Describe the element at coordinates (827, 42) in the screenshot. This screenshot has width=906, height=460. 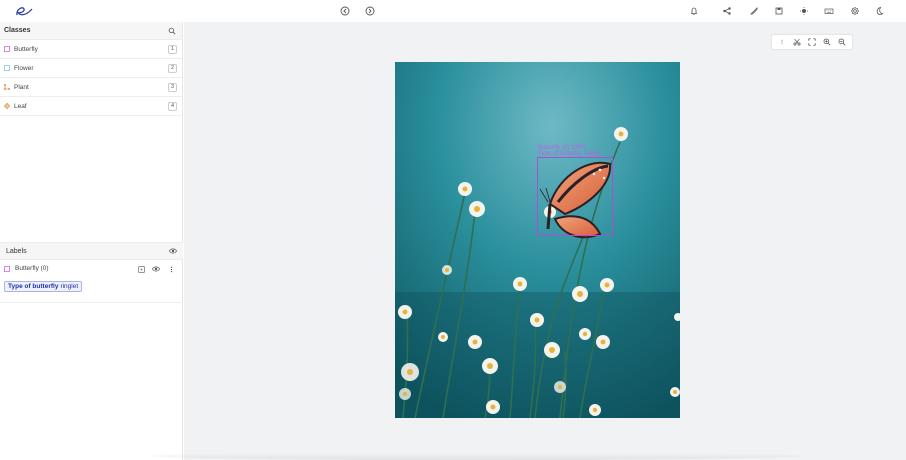
I see `zoom-in-icon` at that location.